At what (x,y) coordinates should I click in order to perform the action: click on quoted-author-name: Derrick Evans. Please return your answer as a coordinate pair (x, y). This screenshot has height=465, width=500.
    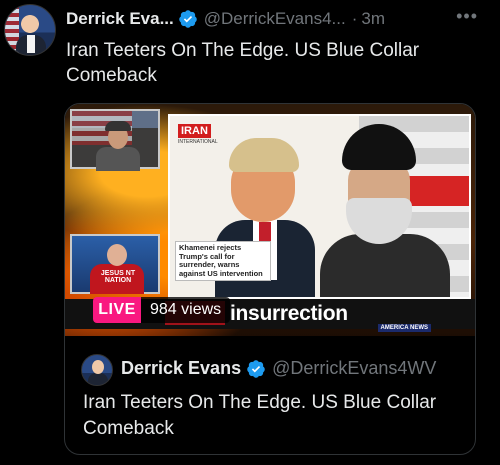
    Looking at the image, I should click on (181, 368).